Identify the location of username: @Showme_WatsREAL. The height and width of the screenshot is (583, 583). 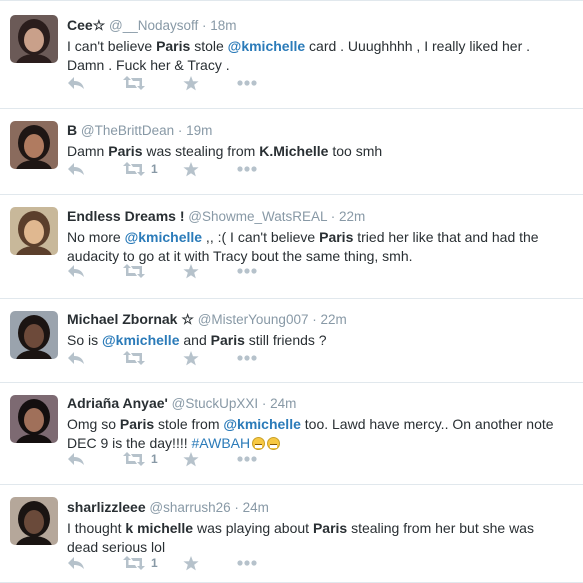
(257, 216).